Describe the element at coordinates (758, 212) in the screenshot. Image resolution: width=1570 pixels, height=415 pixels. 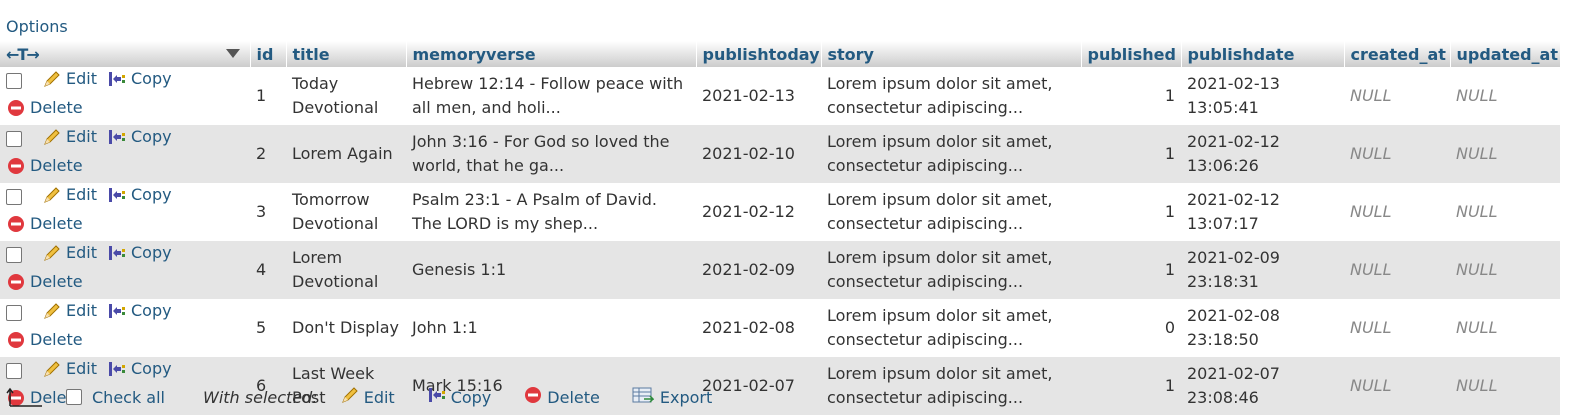
I see `cell-publishtoday: 2021-02-12` at that location.